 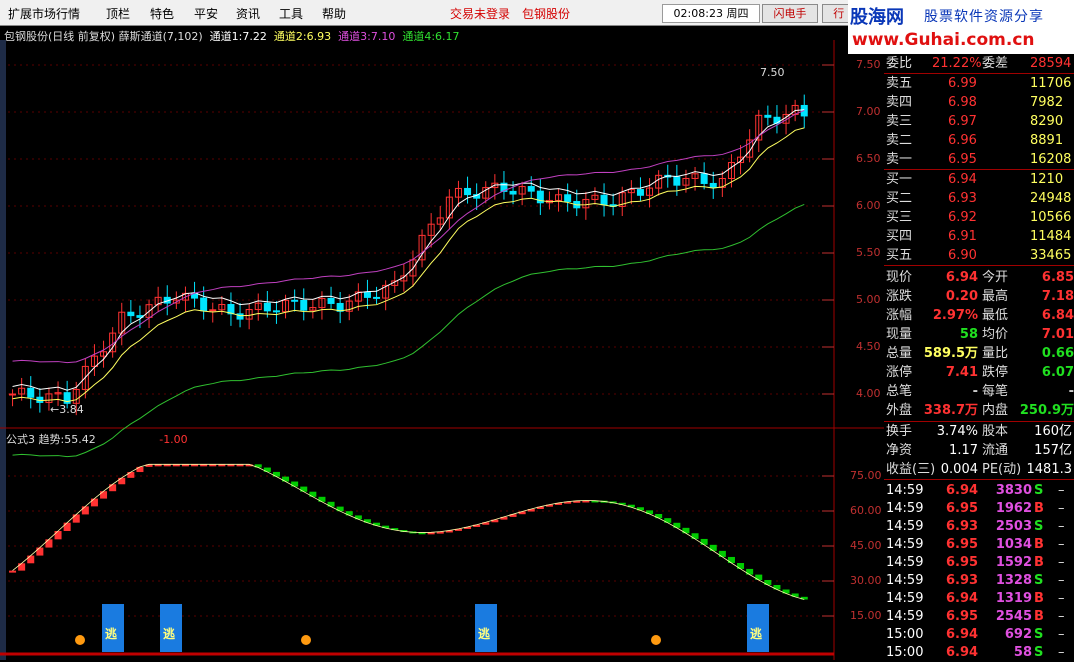 What do you see at coordinates (979, 255) in the screenshot?
I see `bid-row: 买五 6.90 33465` at bounding box center [979, 255].